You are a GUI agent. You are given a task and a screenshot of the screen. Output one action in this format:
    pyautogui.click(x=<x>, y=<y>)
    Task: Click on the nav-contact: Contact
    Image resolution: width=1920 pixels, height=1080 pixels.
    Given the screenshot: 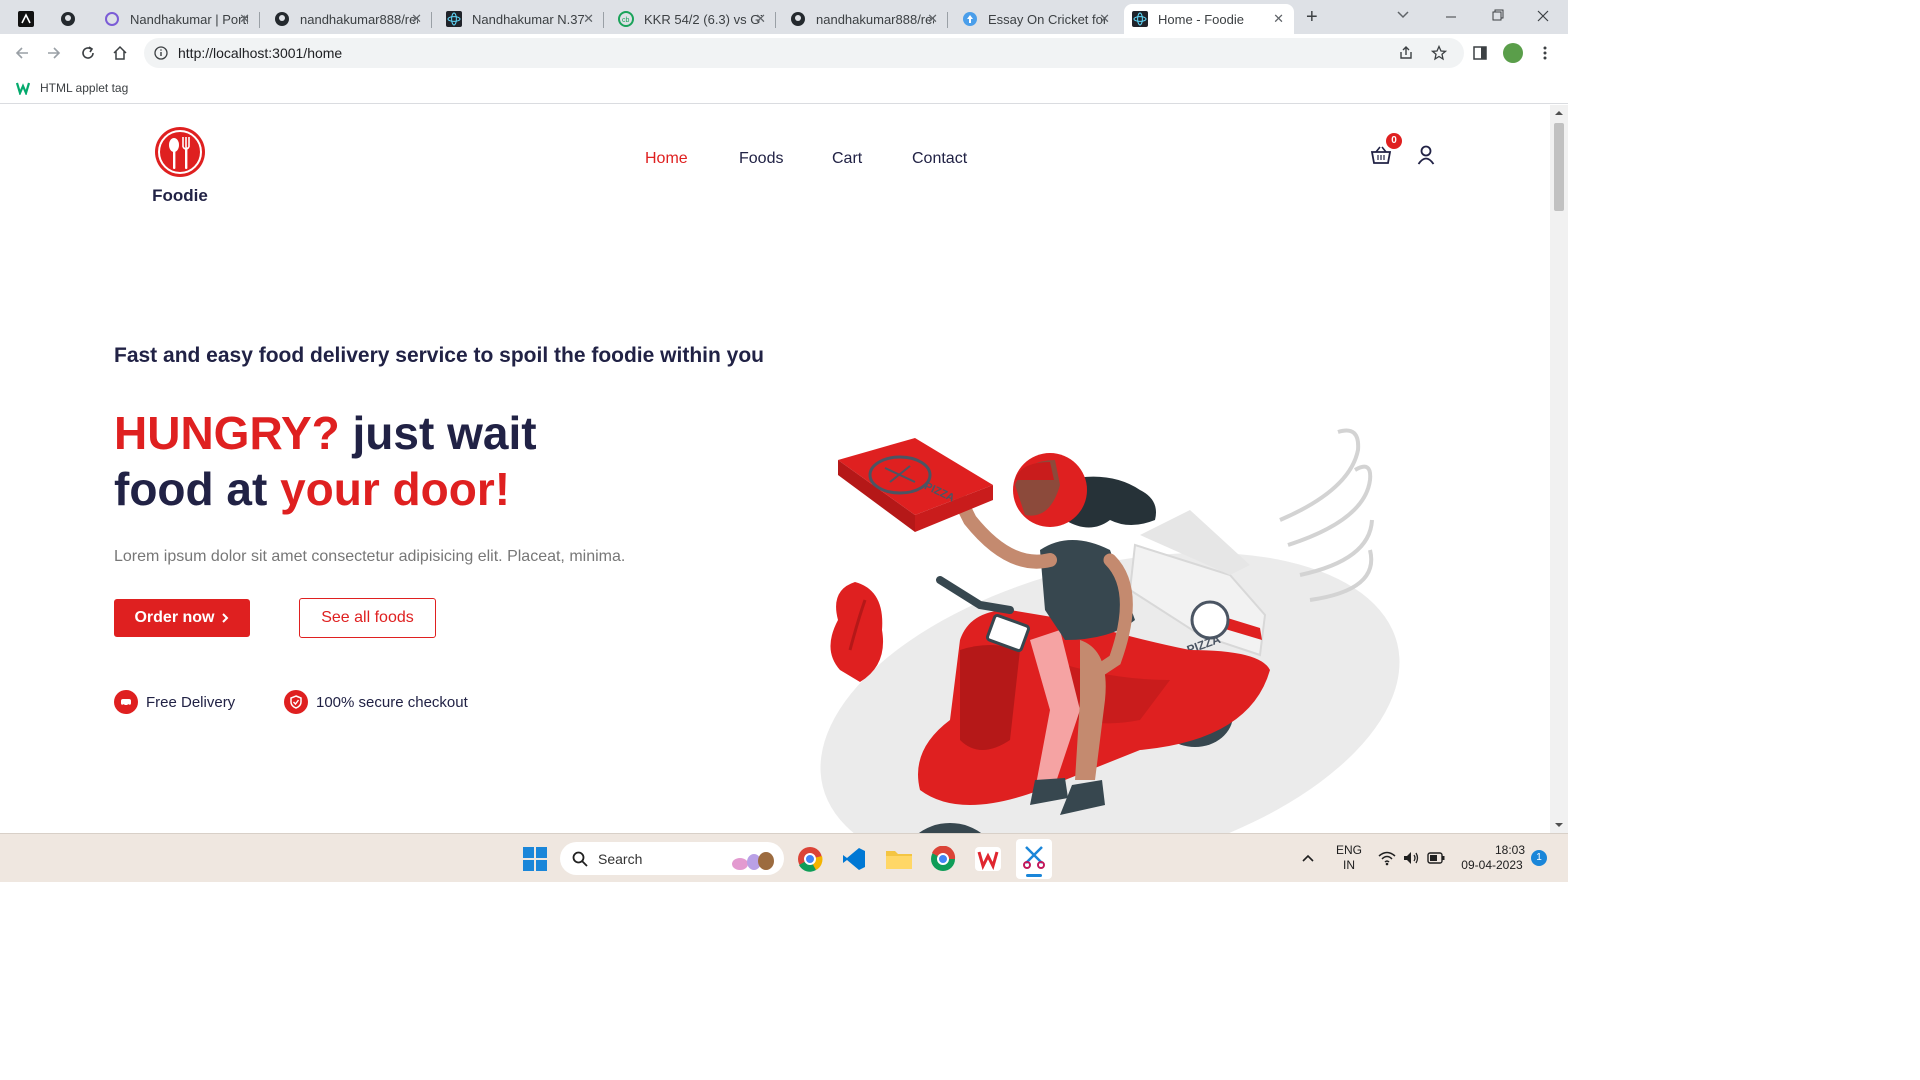 What is the action you would take?
    pyautogui.click(x=939, y=159)
    